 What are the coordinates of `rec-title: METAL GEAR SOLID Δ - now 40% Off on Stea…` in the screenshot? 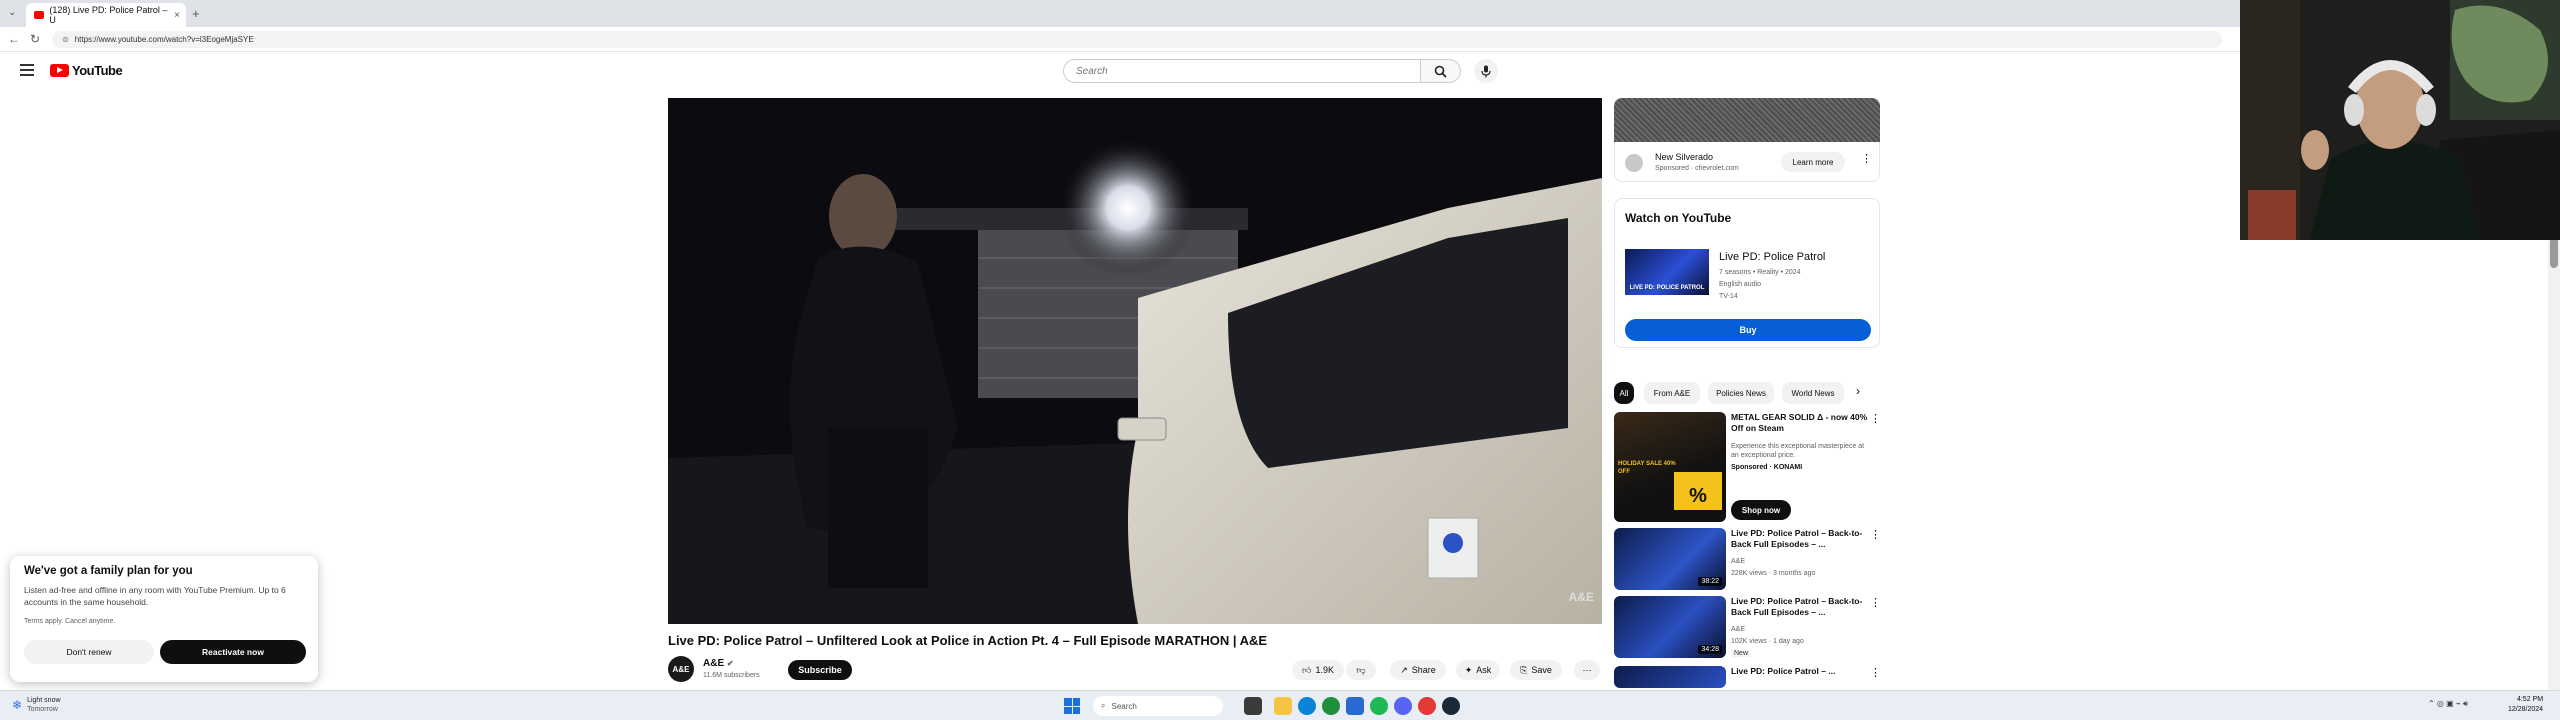 It's located at (1801, 423).